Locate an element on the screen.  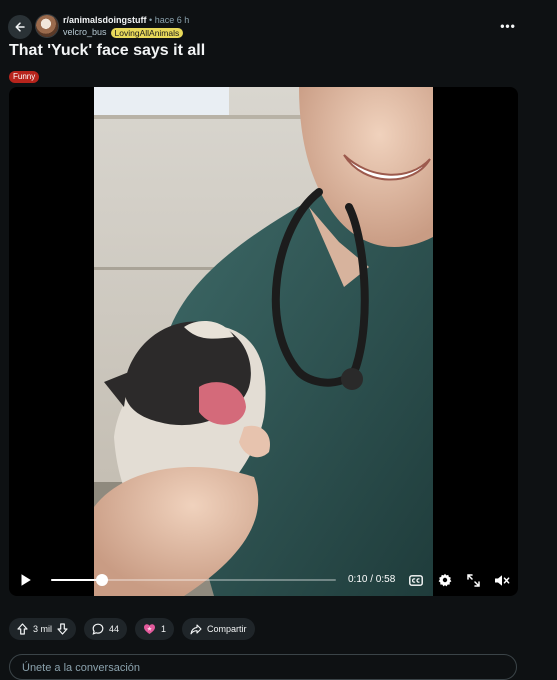
volume-muted-icon is located at coordinates (502, 580).